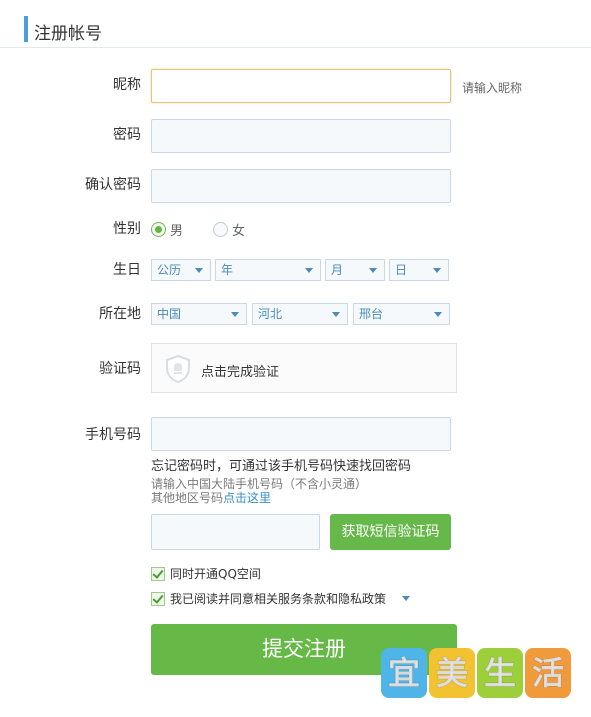  What do you see at coordinates (227, 270) in the screenshot?
I see `birthday-year-value: 年` at bounding box center [227, 270].